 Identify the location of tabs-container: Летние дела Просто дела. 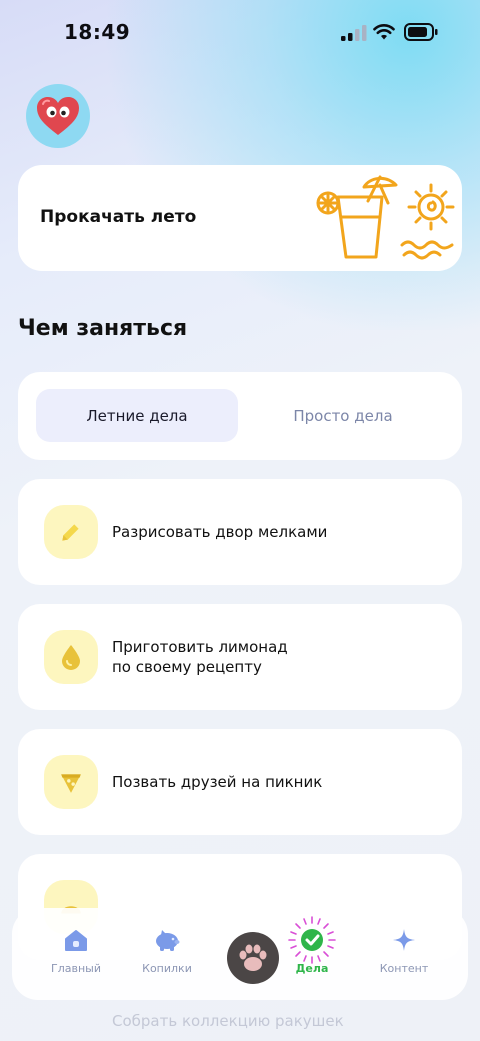
(240, 416).